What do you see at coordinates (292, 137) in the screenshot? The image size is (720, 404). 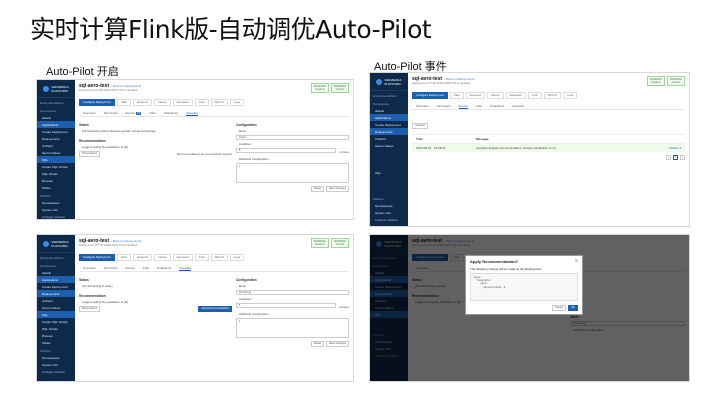 I see `mode-select: Active` at bounding box center [292, 137].